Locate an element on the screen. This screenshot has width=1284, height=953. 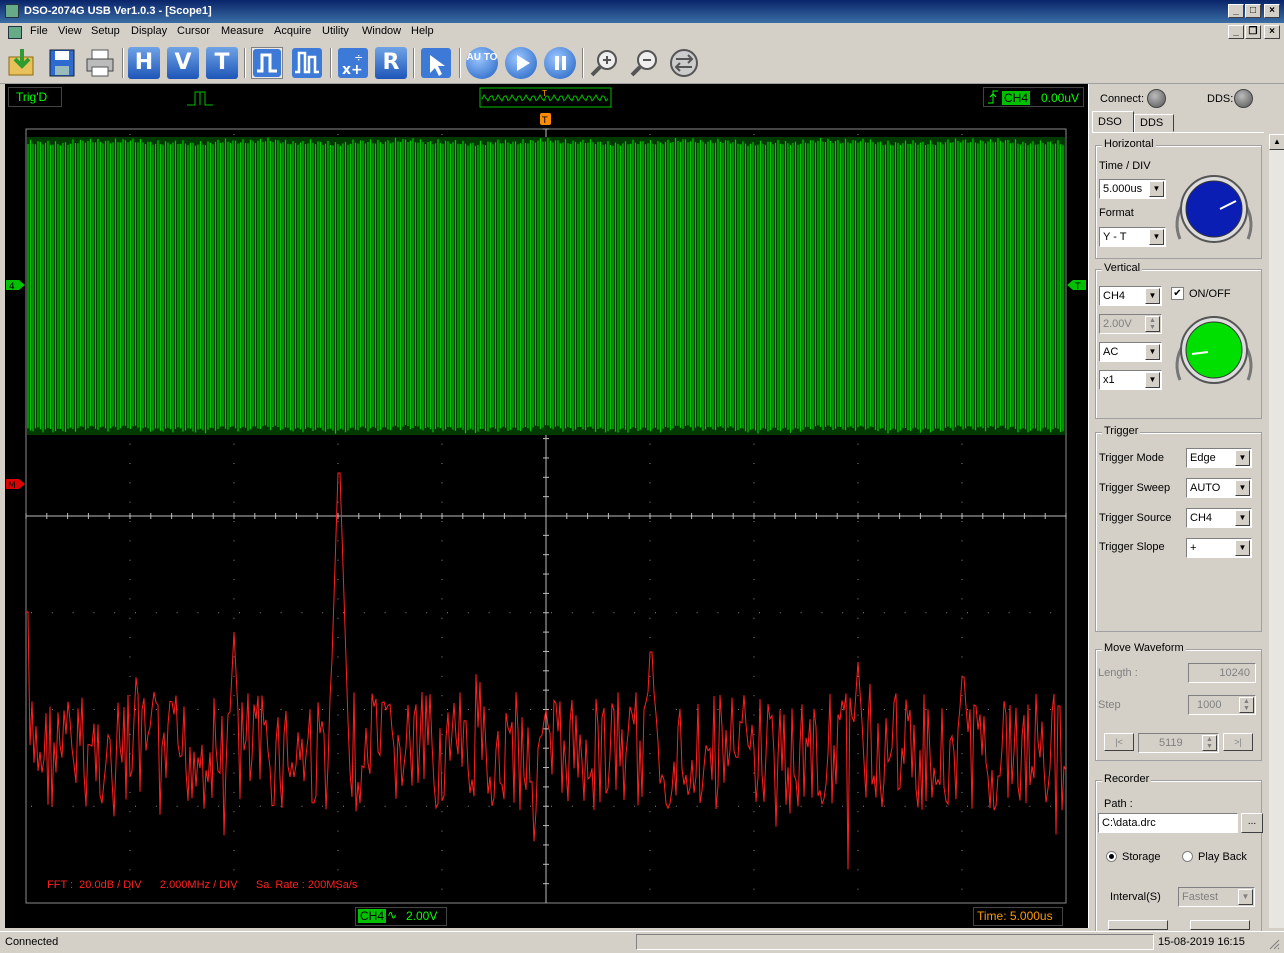
vertical-group: Vertical CH4 ▼ ✔ ON/OFF 2.00V ▲ ▼ AC ▼ x1 ▼ is located at coordinates (1178, 340).